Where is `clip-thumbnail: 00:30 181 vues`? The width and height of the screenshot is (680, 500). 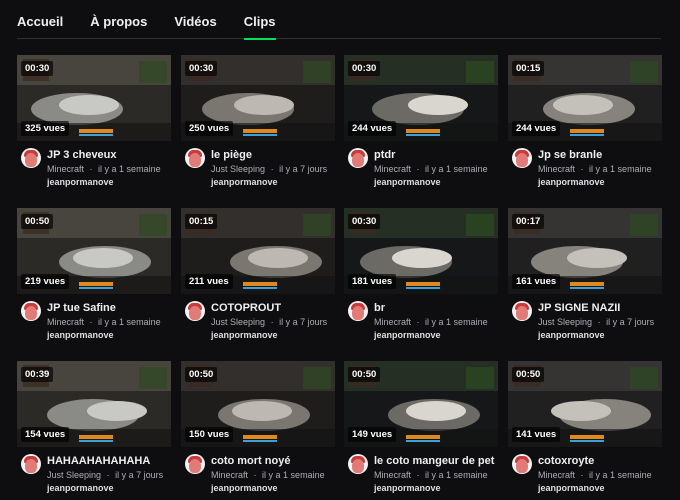 clip-thumbnail: 00:30 181 vues is located at coordinates (421, 251).